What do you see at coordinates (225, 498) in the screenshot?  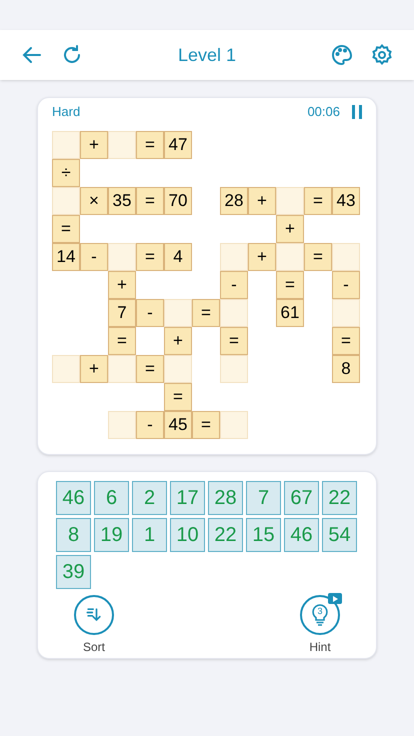 I see `number-tile: 28` at bounding box center [225, 498].